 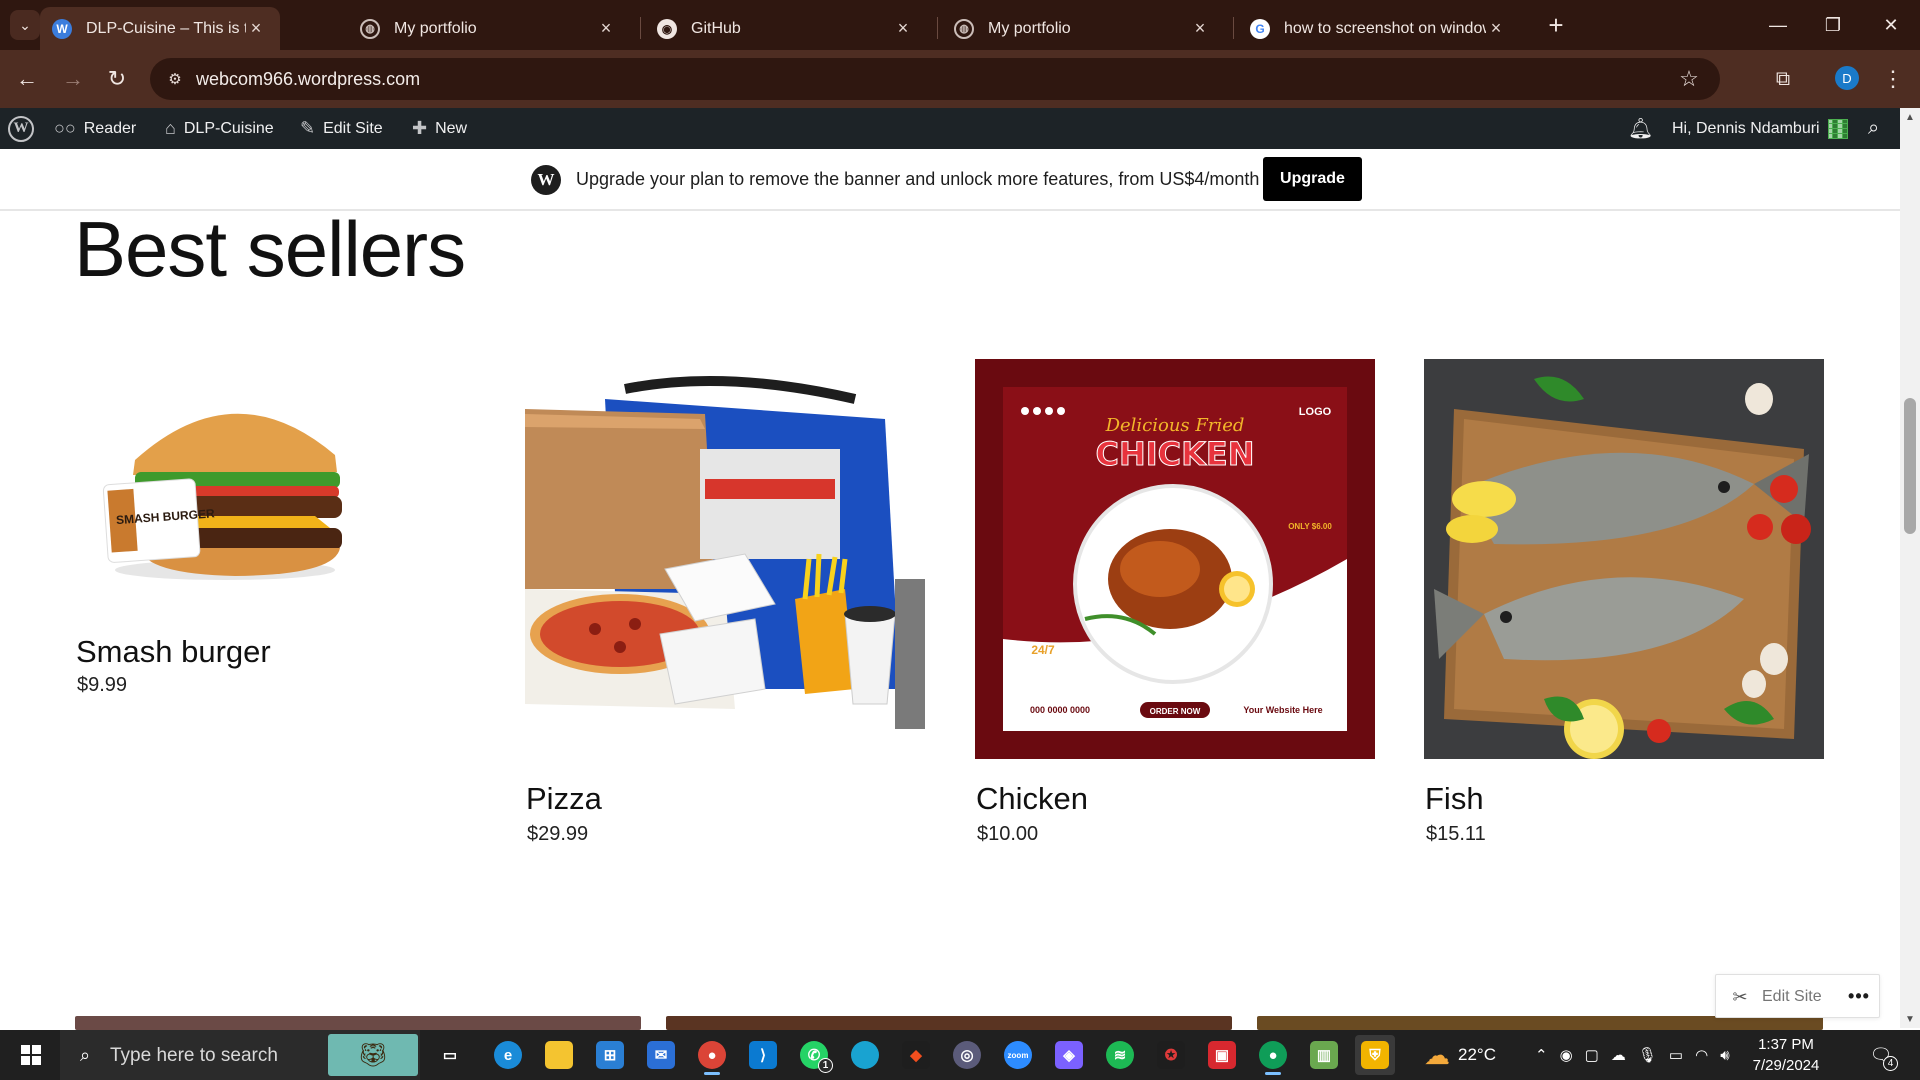 What do you see at coordinates (667, 28) in the screenshot?
I see `github-icon: ◉` at bounding box center [667, 28].